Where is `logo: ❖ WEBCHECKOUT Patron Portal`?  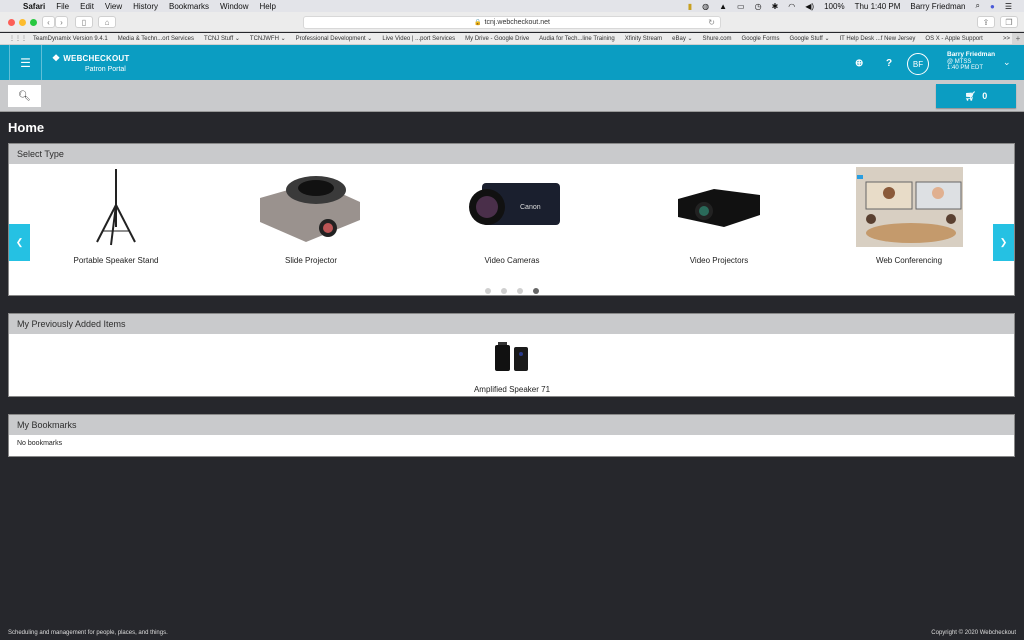 logo: ❖ WEBCHECKOUT Patron Portal is located at coordinates (90, 63).